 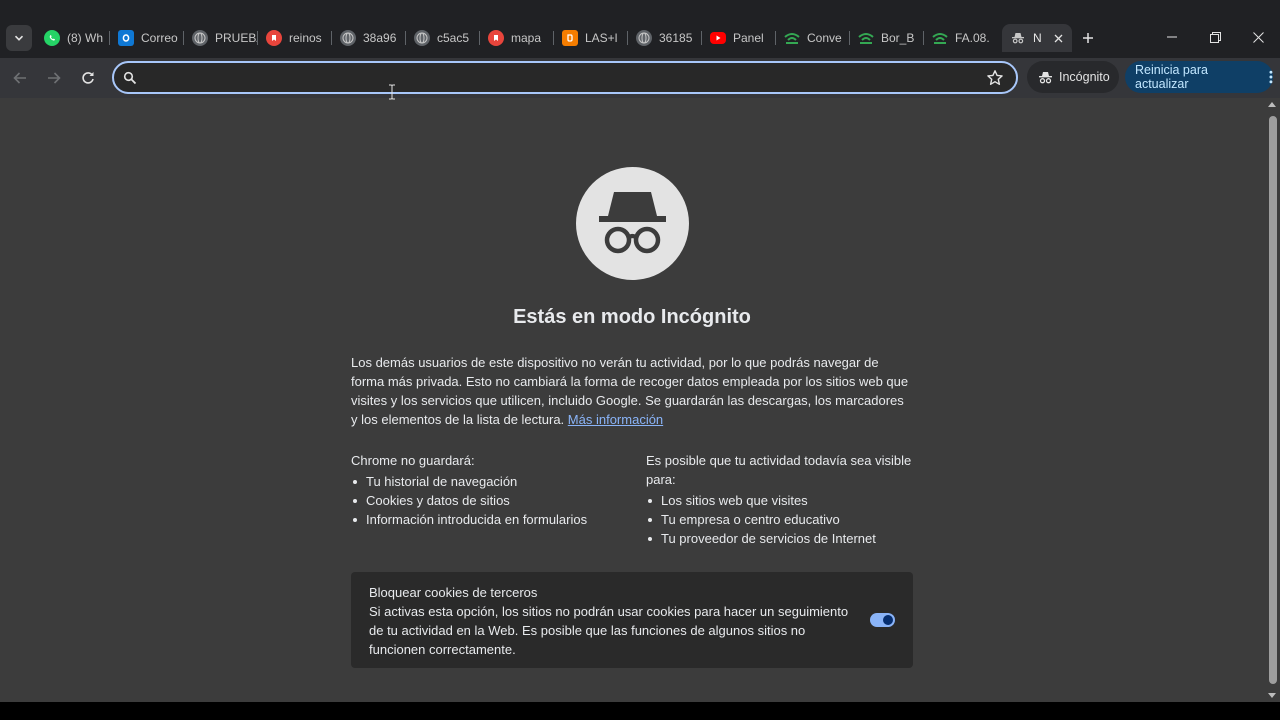 I want to click on reload-icon, so click(x=88, y=78).